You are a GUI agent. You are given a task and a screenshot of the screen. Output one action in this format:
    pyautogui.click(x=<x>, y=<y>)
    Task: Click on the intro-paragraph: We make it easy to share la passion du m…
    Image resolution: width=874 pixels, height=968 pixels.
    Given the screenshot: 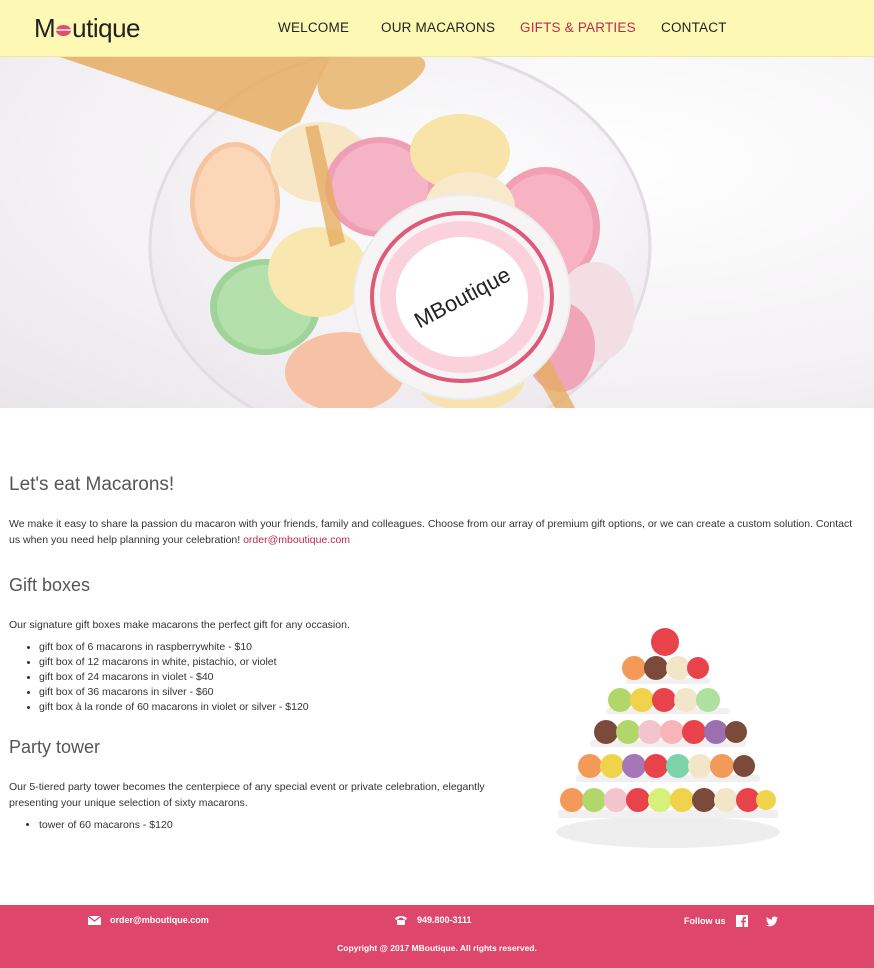 What is the action you would take?
    pyautogui.click(x=433, y=532)
    